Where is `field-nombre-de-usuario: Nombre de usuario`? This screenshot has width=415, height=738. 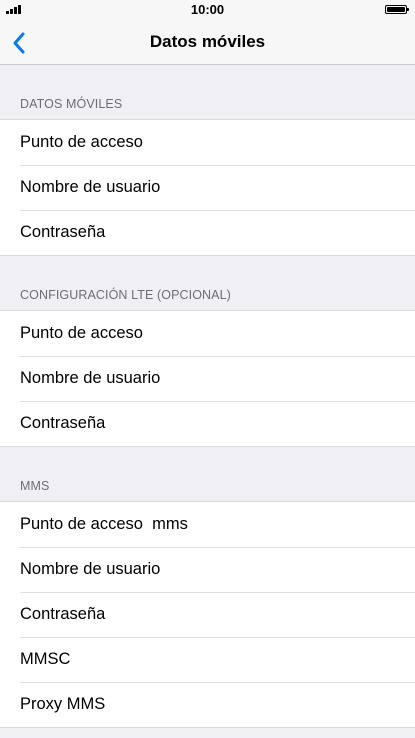
field-nombre-de-usuario: Nombre de usuario is located at coordinates (207, 187).